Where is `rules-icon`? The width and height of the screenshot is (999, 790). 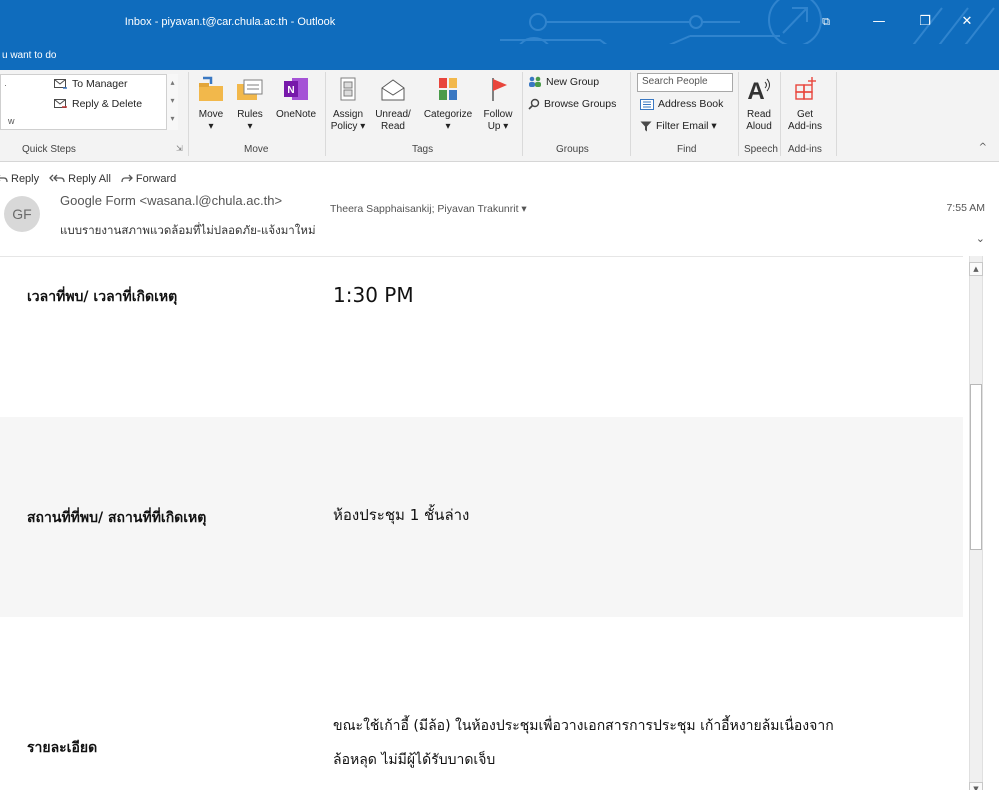
rules-icon is located at coordinates (250, 89).